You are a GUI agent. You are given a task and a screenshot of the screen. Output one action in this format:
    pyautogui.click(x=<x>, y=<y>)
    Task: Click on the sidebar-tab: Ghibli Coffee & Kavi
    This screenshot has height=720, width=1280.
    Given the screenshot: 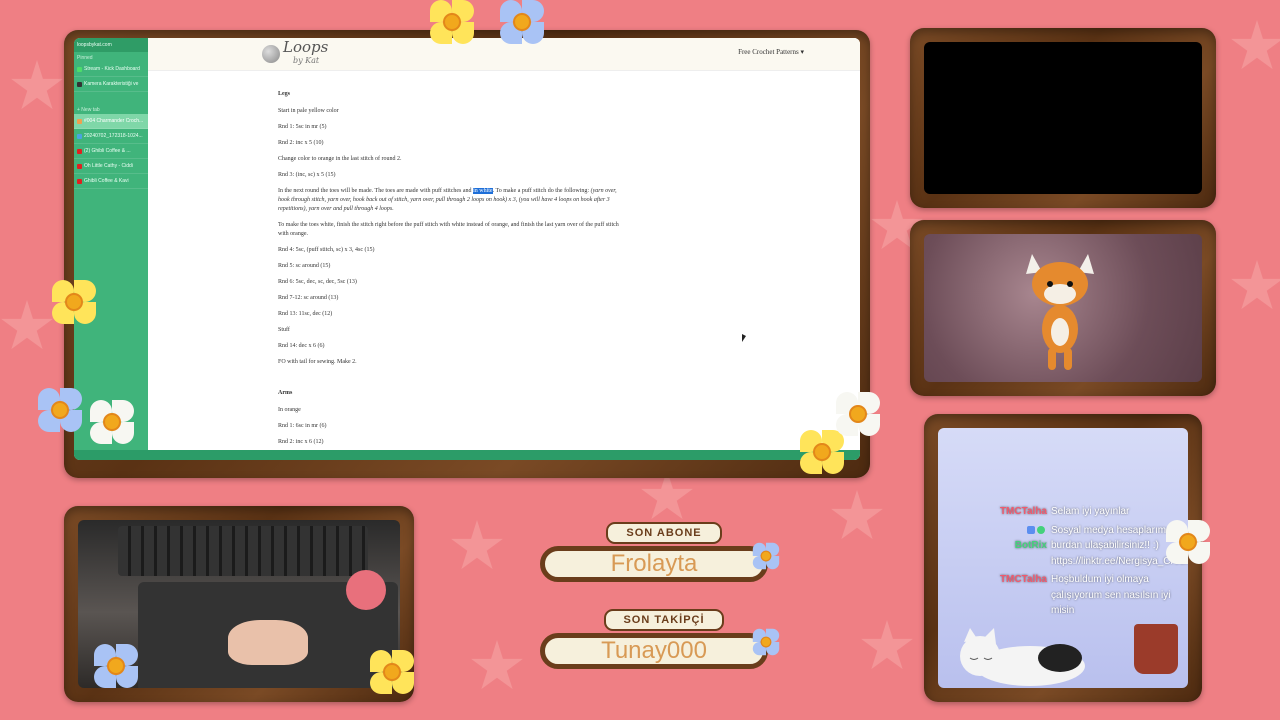 What is the action you would take?
    pyautogui.click(x=111, y=181)
    